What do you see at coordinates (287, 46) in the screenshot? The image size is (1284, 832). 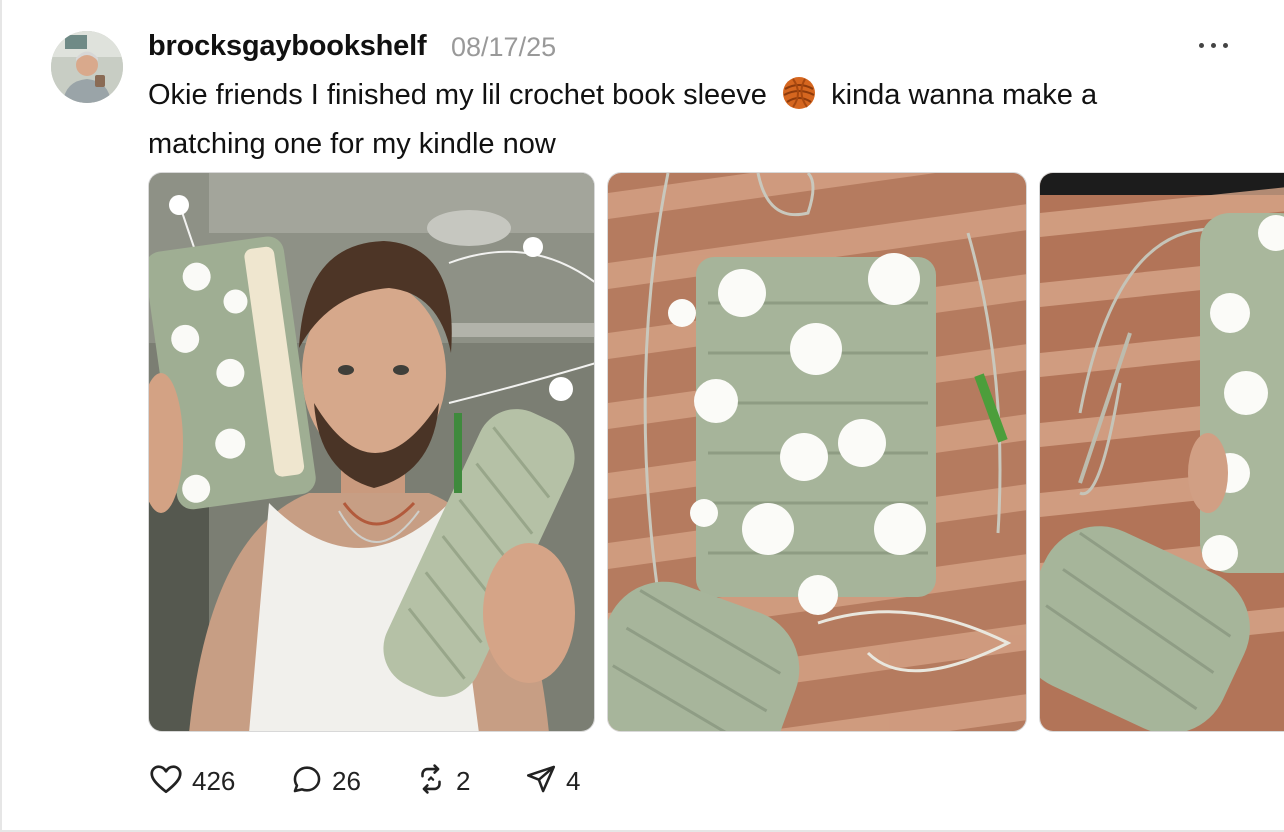 I see `username: brocksgaybookshelf` at bounding box center [287, 46].